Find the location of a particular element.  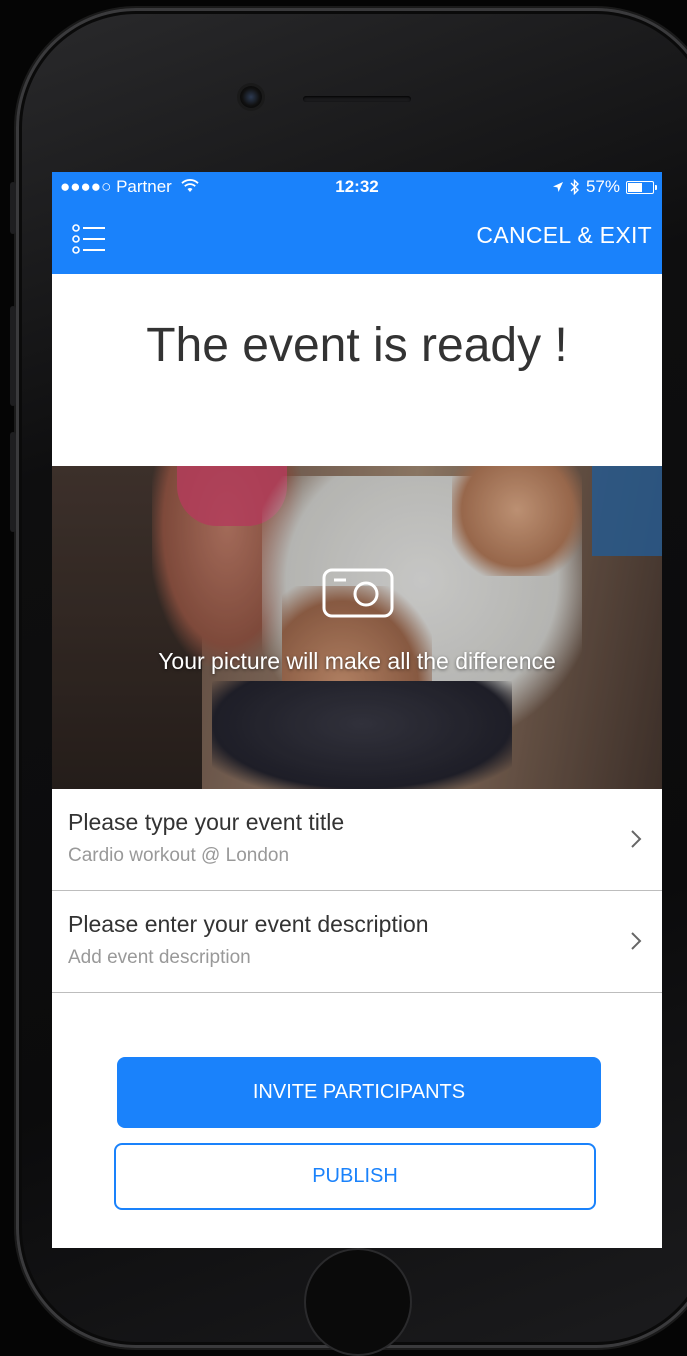

silent-switch is located at coordinates (13, 208).